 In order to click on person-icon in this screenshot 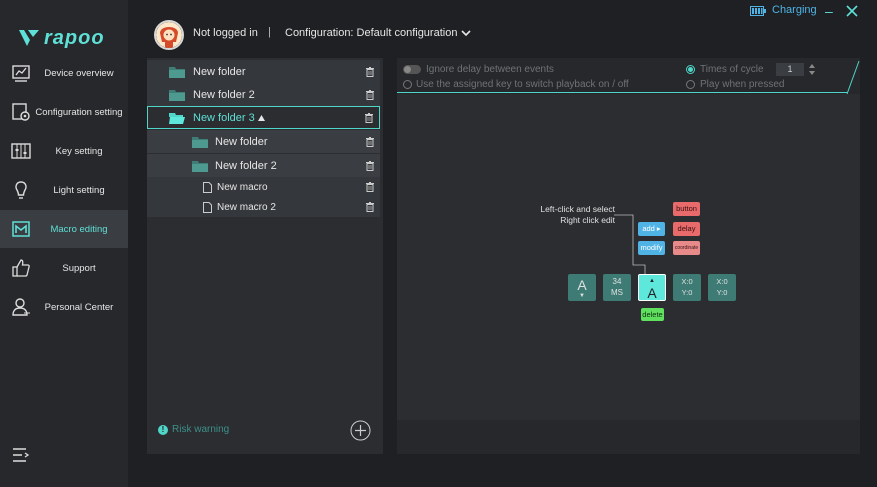, I will do `click(21, 307)`.